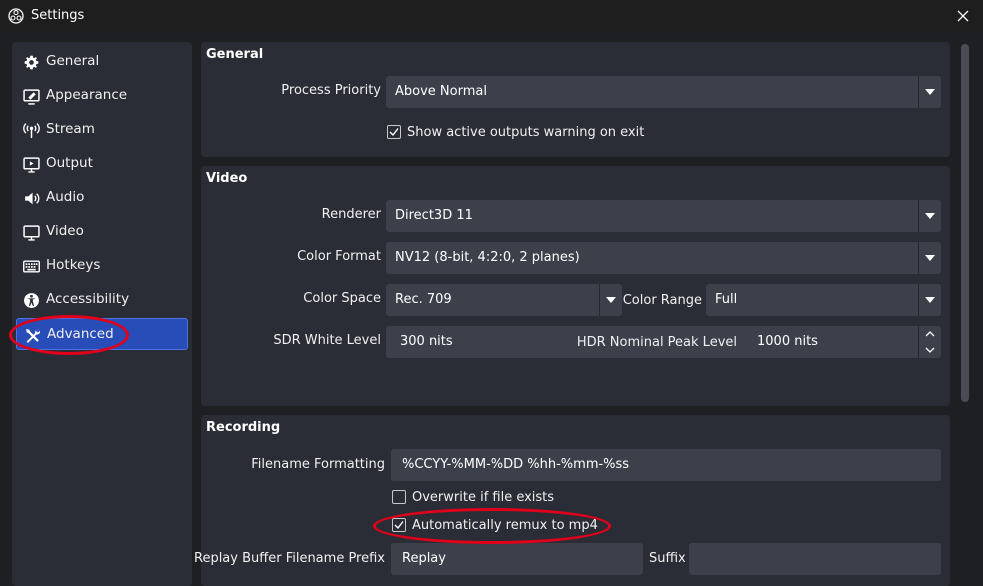 The width and height of the screenshot is (983, 586). Describe the element at coordinates (662, 300) in the screenshot. I see `color-range-label: Color Range` at that location.